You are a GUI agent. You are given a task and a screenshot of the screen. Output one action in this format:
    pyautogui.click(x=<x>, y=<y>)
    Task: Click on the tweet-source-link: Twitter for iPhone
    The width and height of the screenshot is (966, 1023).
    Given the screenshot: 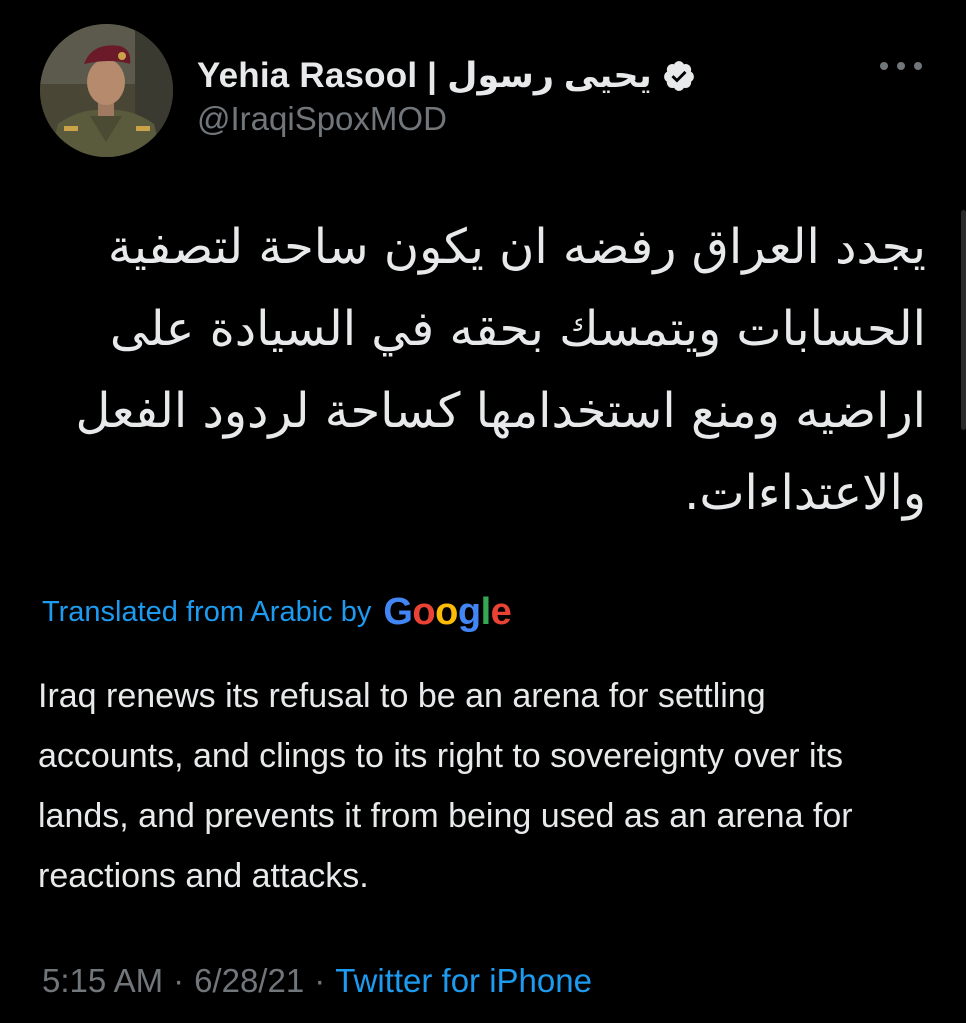 What is the action you would take?
    pyautogui.click(x=463, y=981)
    